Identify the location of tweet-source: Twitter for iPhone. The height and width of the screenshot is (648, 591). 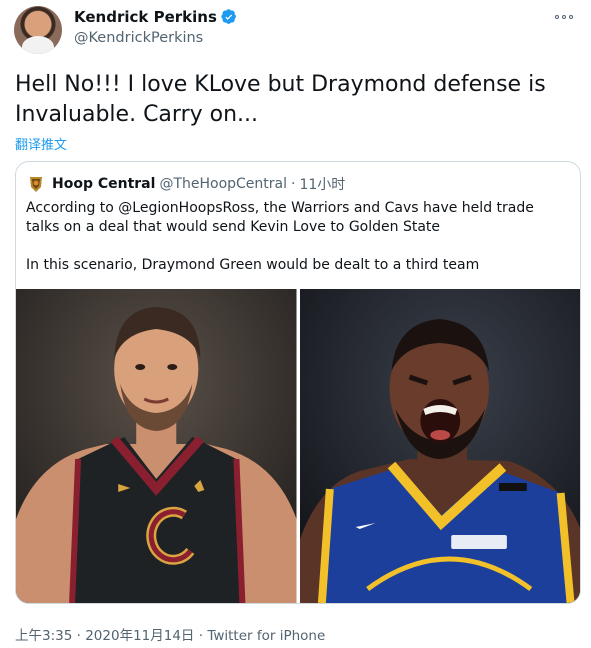
(266, 636).